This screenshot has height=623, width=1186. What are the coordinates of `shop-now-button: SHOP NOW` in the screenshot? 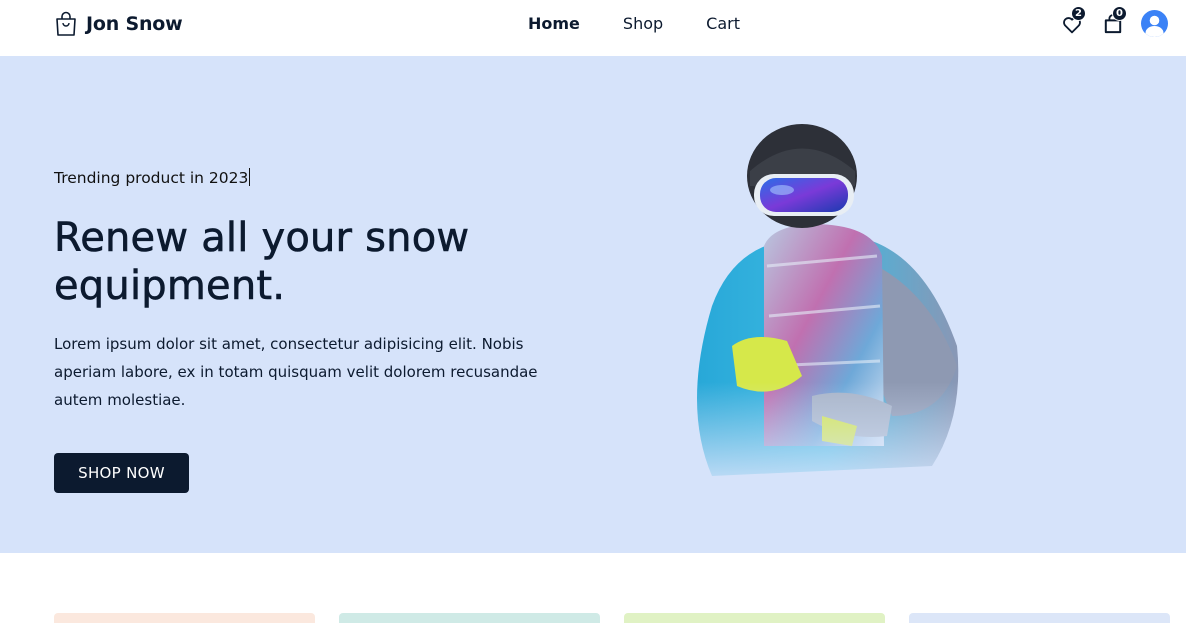 It's located at (121, 473).